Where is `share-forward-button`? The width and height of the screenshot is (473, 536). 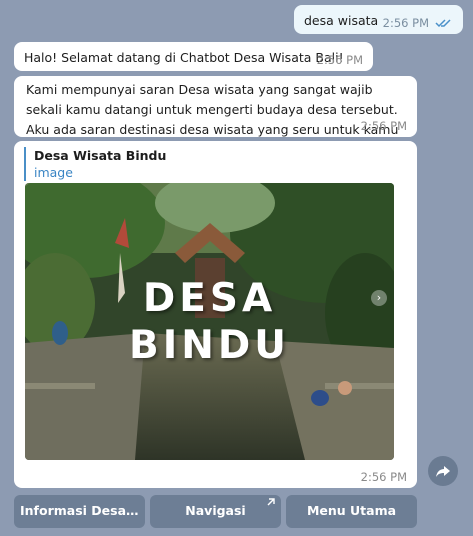
share-forward-button is located at coordinates (443, 471).